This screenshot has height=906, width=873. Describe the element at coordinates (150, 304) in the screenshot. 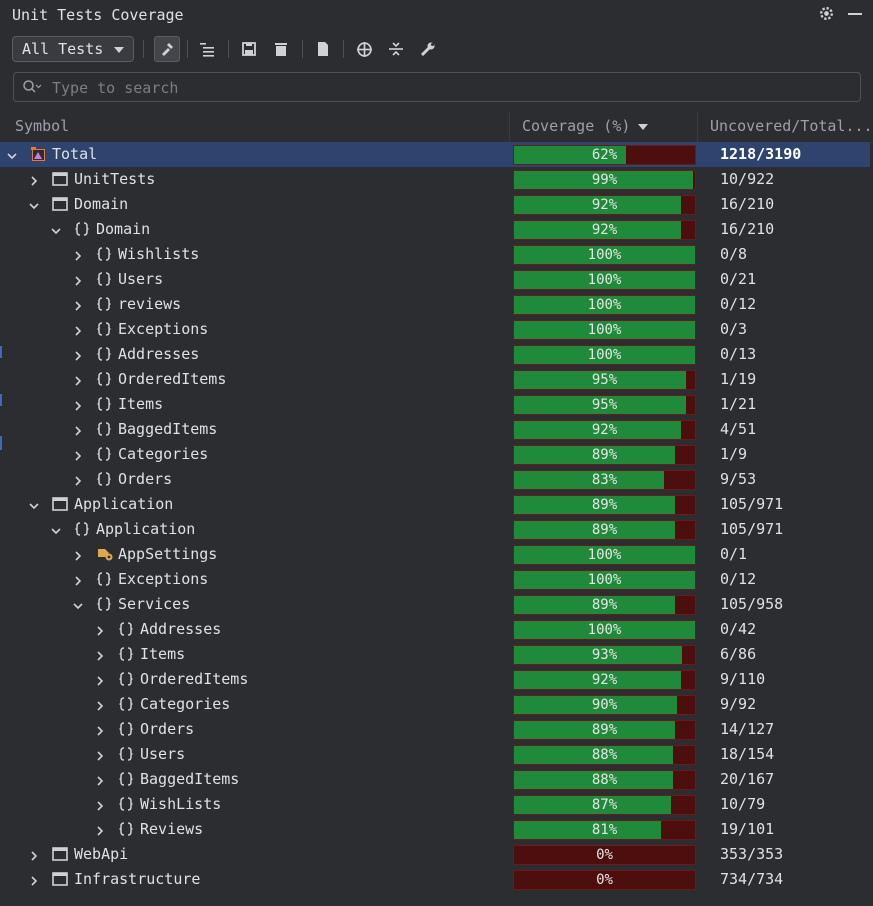

I see `symbol-label: reviews` at that location.